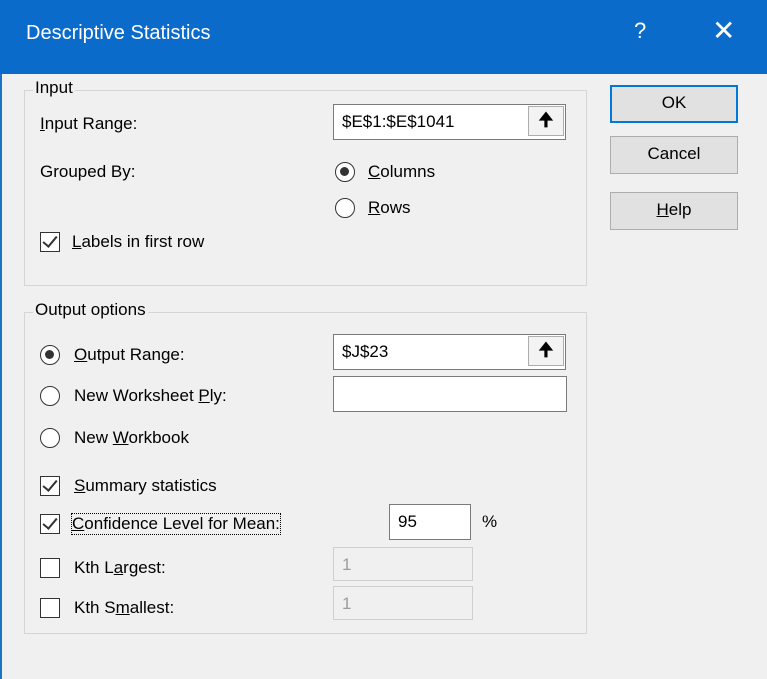 This screenshot has width=767, height=679. I want to click on rows-label: Rows, so click(389, 207).